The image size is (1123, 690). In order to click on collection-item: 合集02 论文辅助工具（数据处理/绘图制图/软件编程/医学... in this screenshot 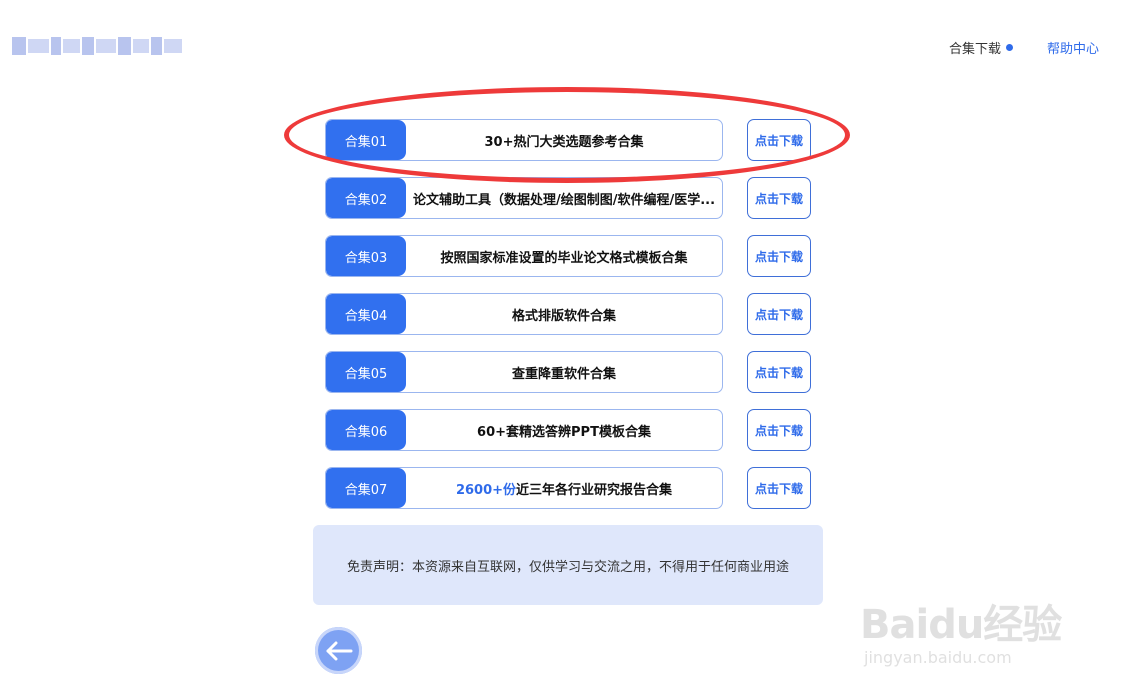, I will do `click(524, 198)`.